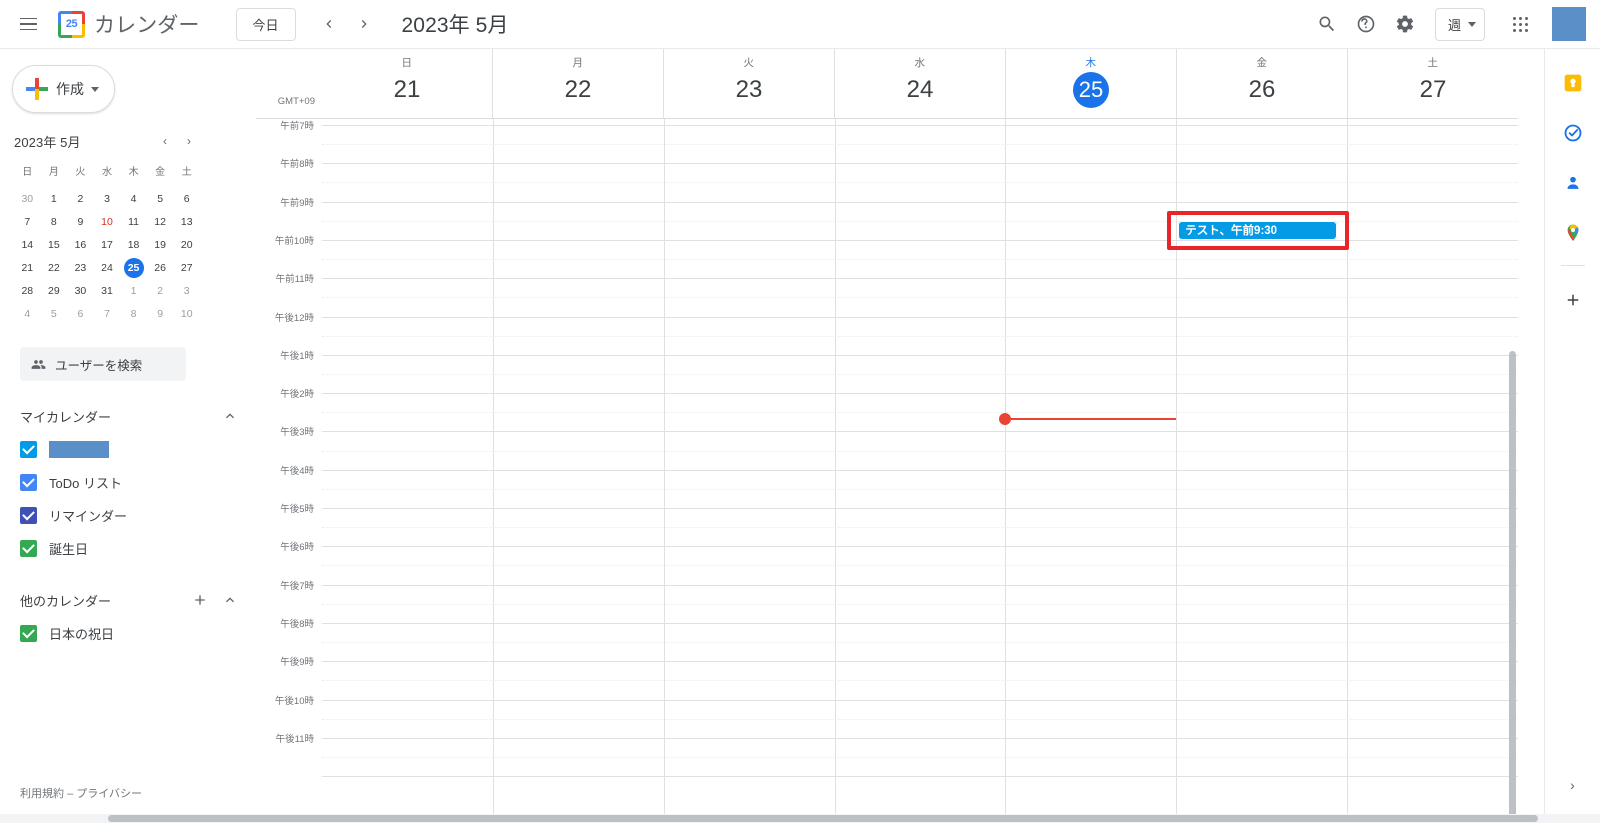 The height and width of the screenshot is (823, 1600). What do you see at coordinates (128, 600) in the screenshot?
I see `other-calendars-header: 他のカレンダー` at bounding box center [128, 600].